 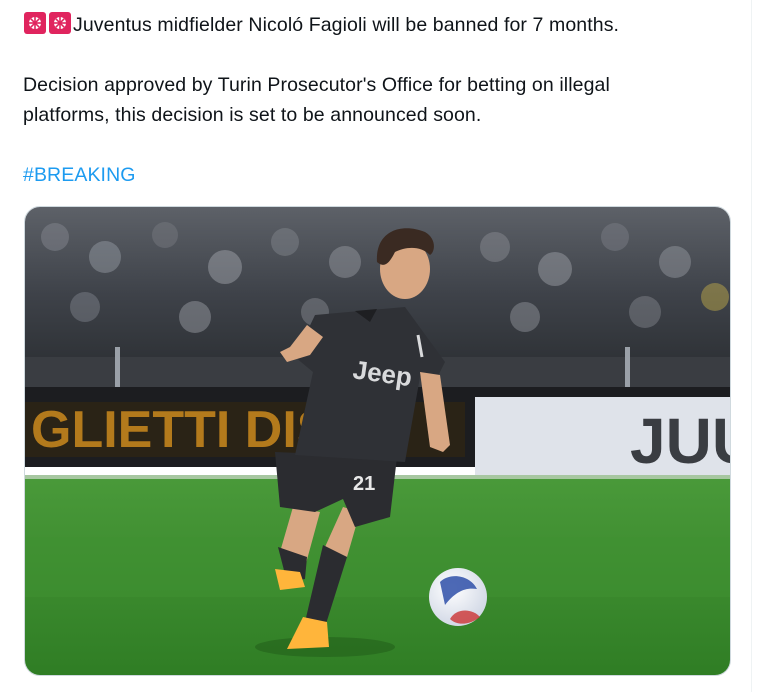 What do you see at coordinates (680, 441) in the screenshot?
I see `led-board-text-right: JUU` at bounding box center [680, 441].